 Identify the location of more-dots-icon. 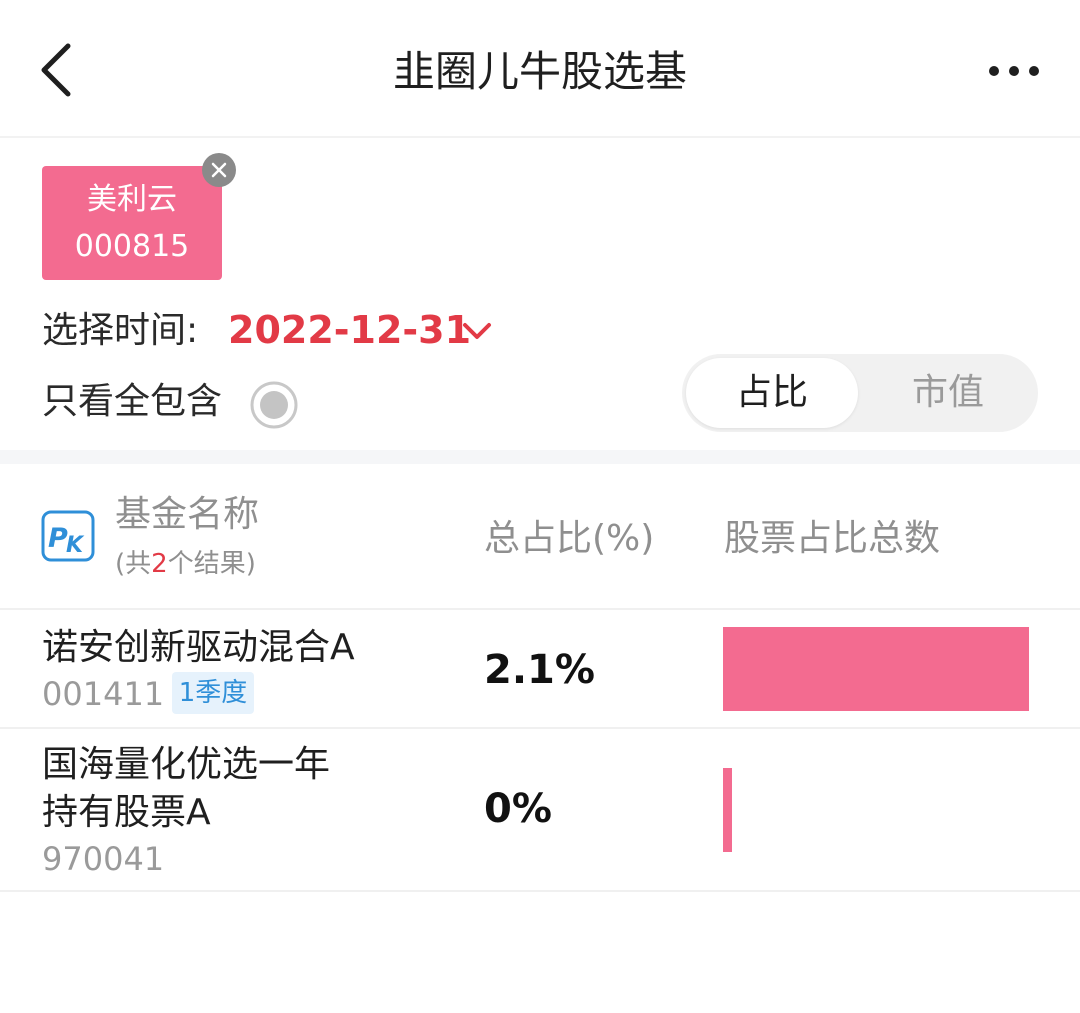
(1014, 71).